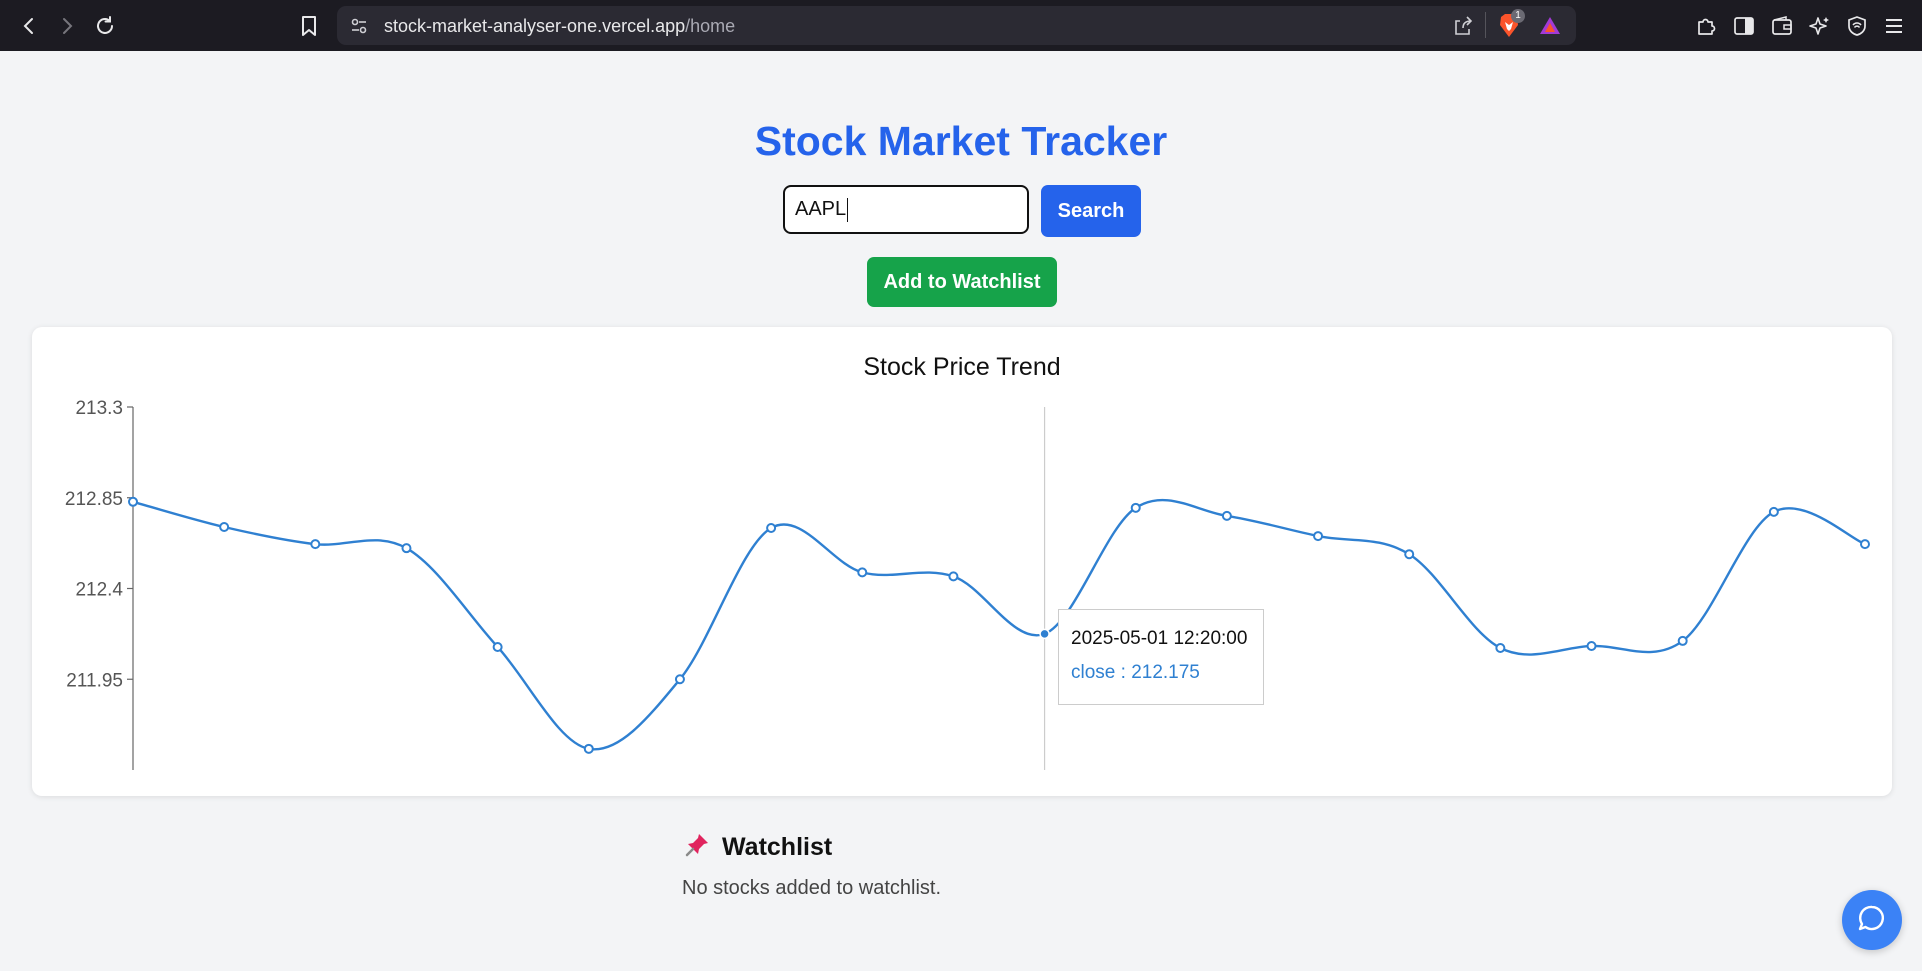 Image resolution: width=1922 pixels, height=971 pixels. Describe the element at coordinates (1135, 672) in the screenshot. I see `tooltip-value: close : 212.175` at that location.